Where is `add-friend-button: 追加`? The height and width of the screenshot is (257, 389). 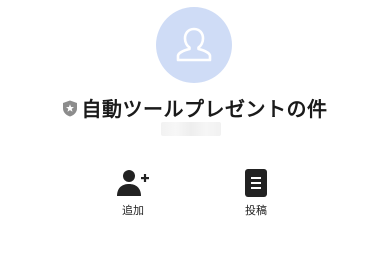 add-friend-button: 追加 is located at coordinates (133, 193).